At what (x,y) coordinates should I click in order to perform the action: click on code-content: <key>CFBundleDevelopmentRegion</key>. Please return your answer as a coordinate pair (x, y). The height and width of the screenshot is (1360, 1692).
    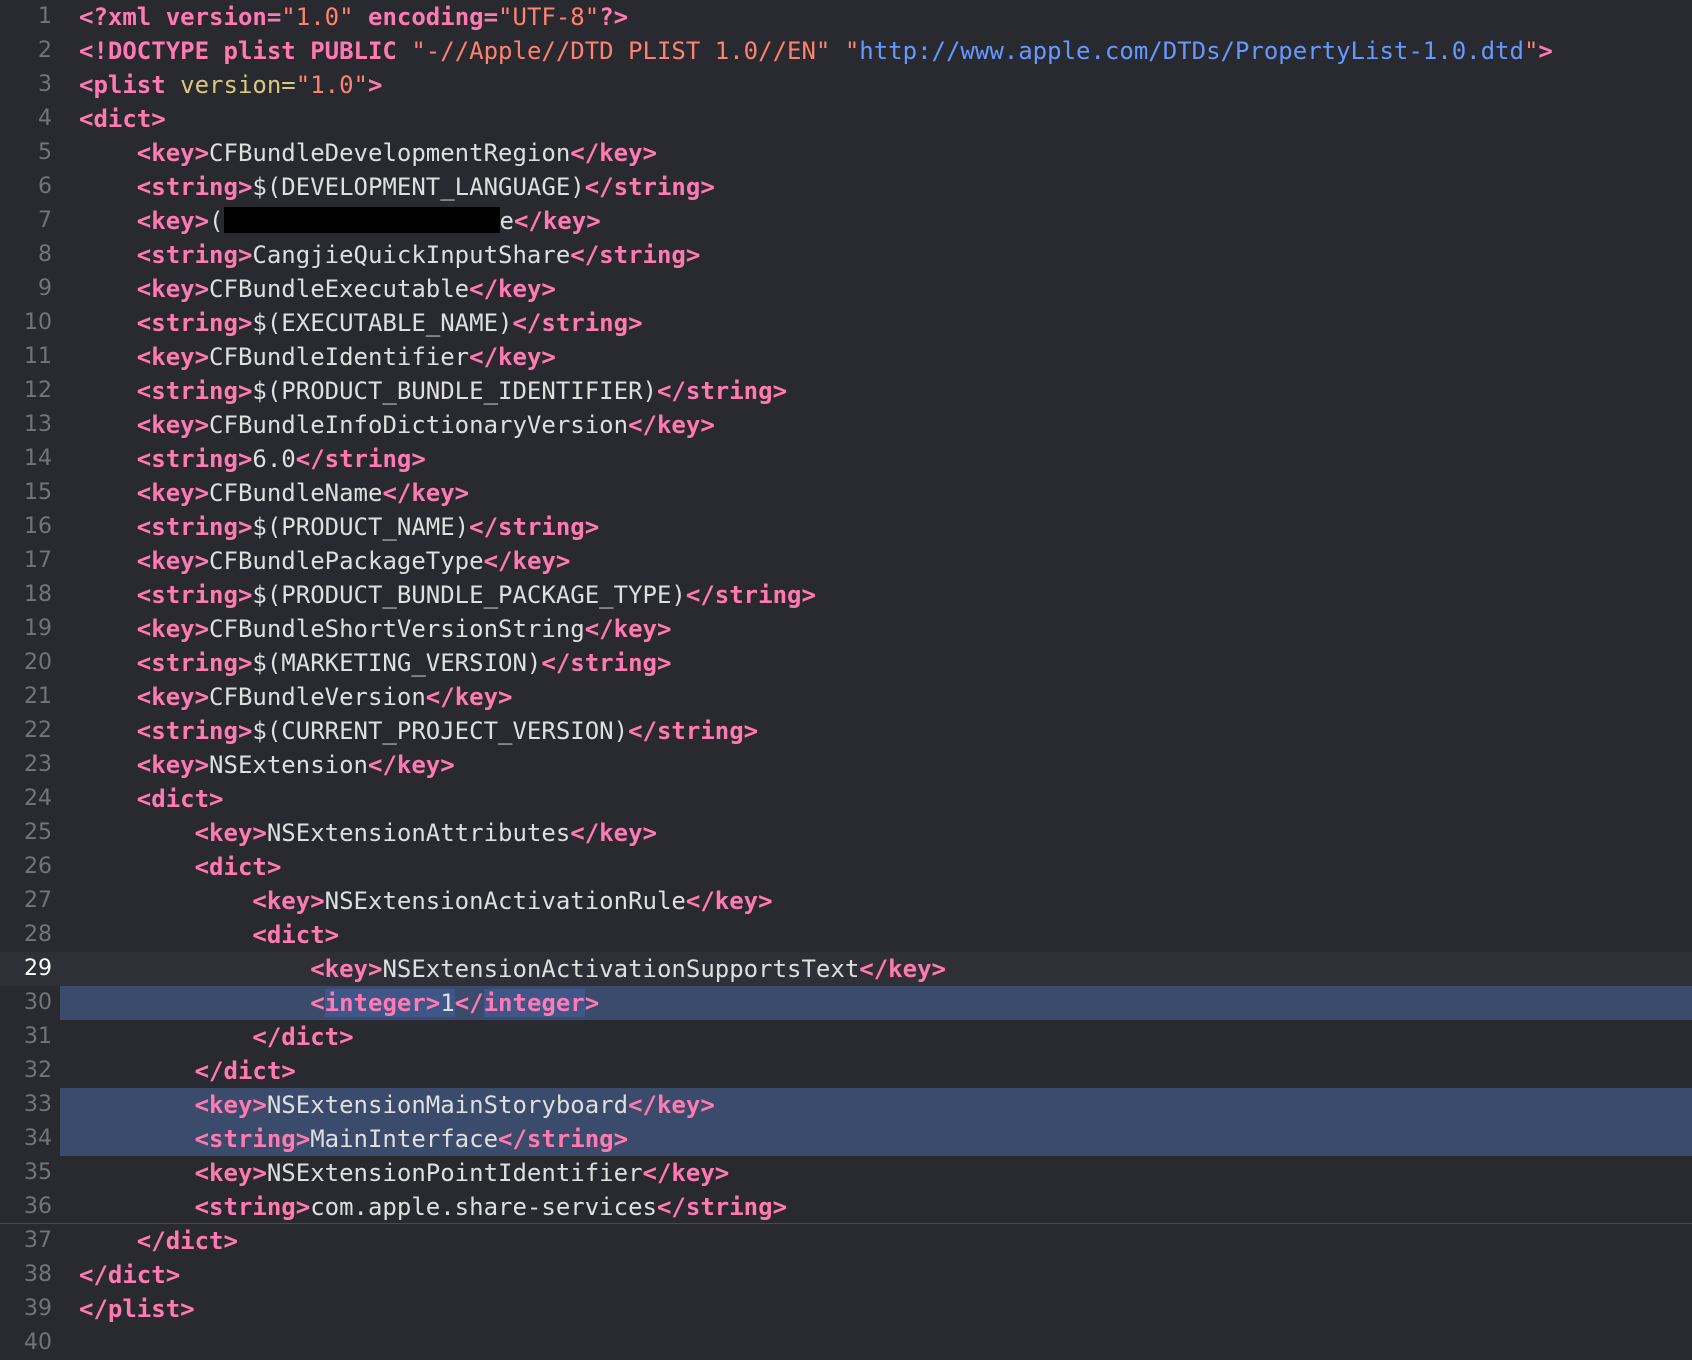
    Looking at the image, I should click on (368, 153).